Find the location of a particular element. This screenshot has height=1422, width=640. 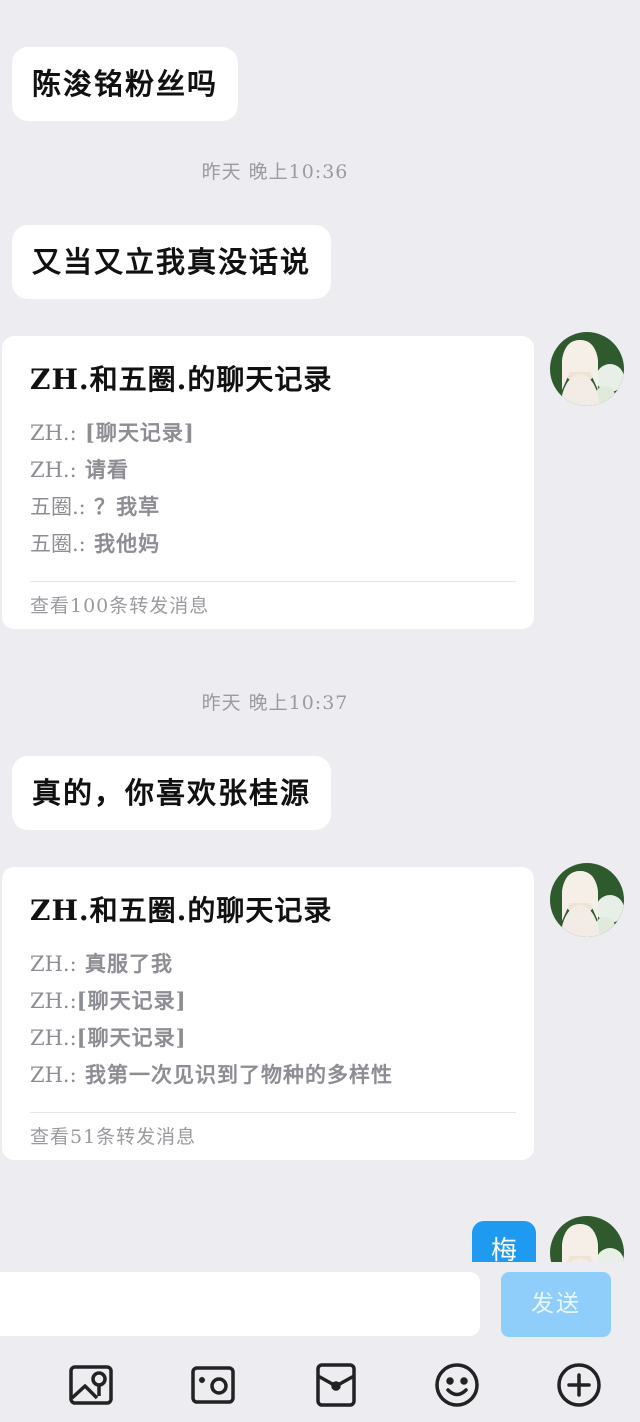

plus-icon is located at coordinates (579, 1385).